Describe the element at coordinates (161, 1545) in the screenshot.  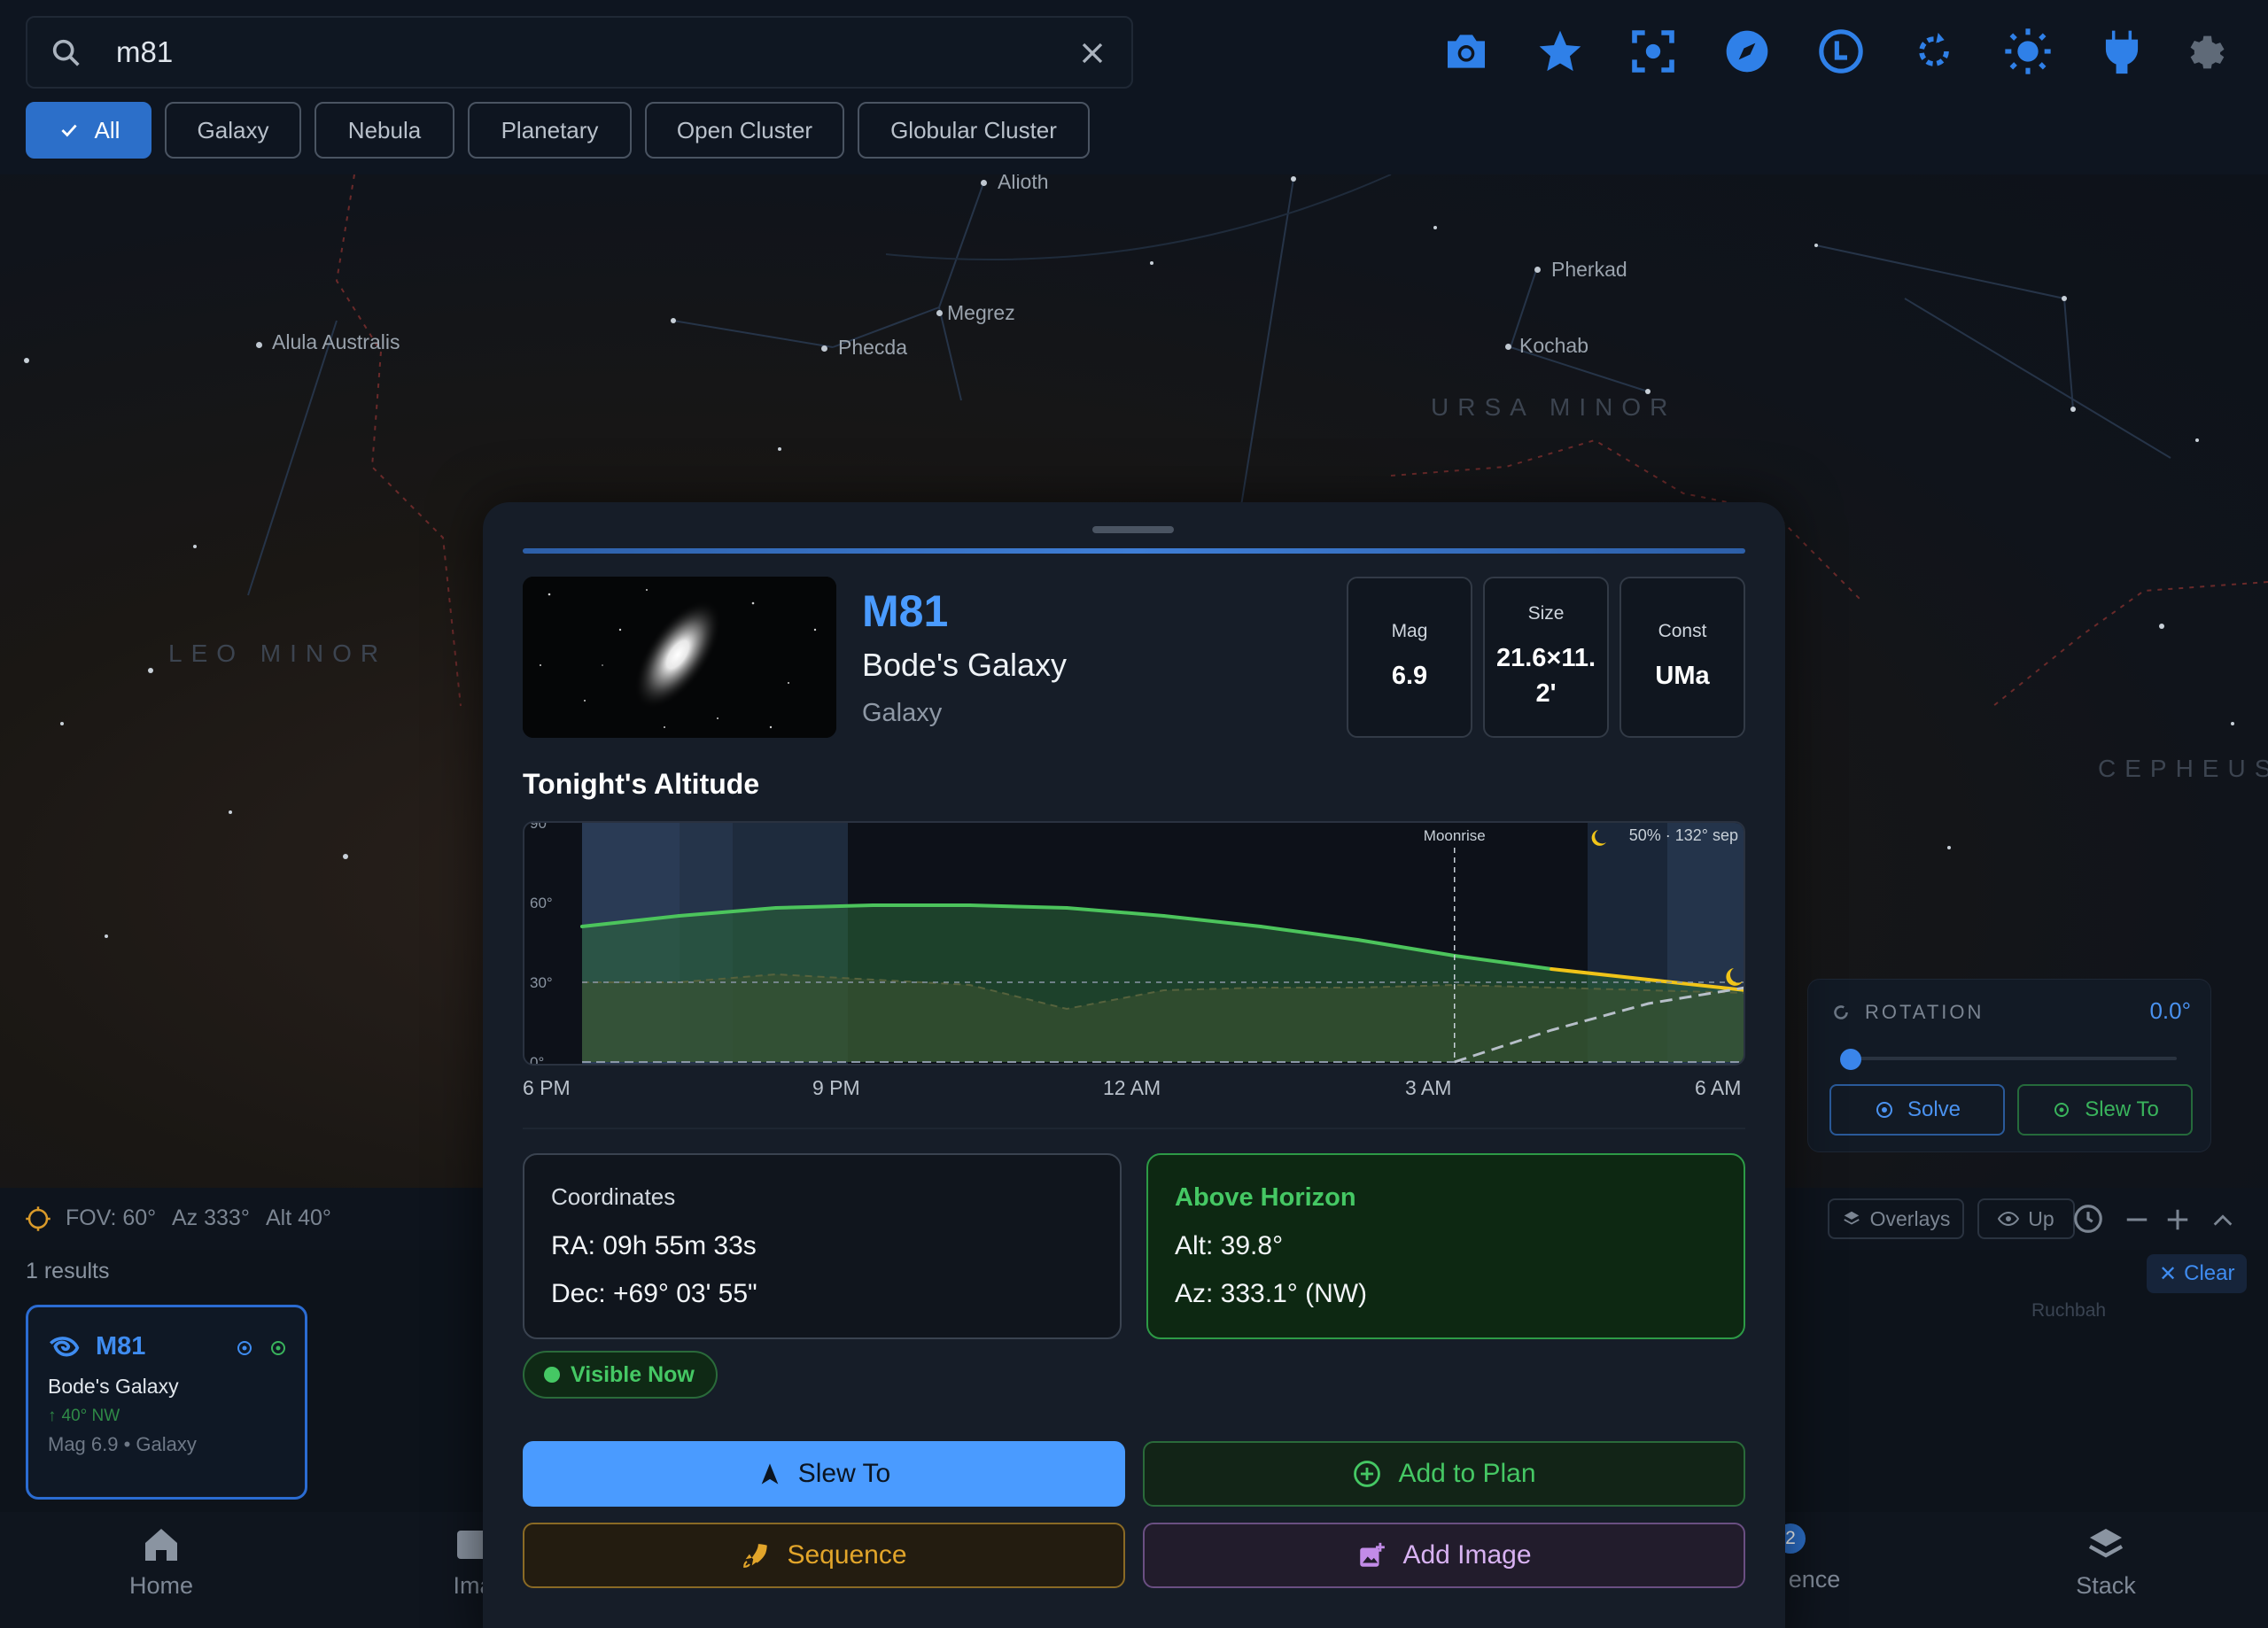
I see `home-icon` at that location.